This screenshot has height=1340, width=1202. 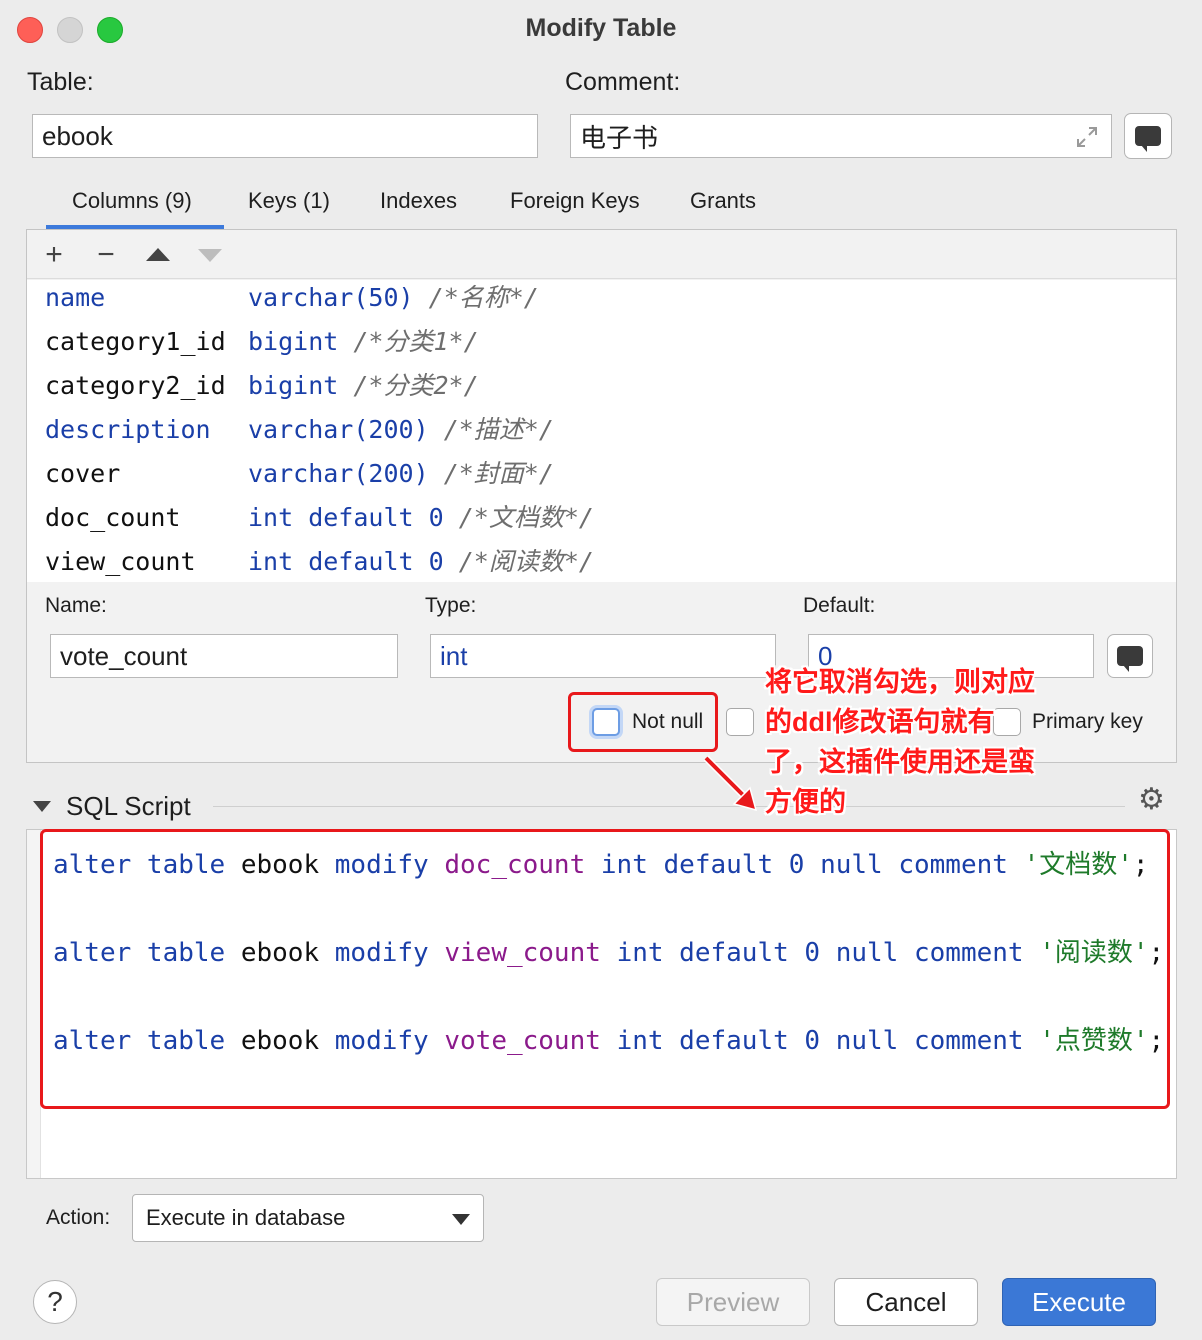 I want to click on not-null-highlight, so click(x=643, y=722).